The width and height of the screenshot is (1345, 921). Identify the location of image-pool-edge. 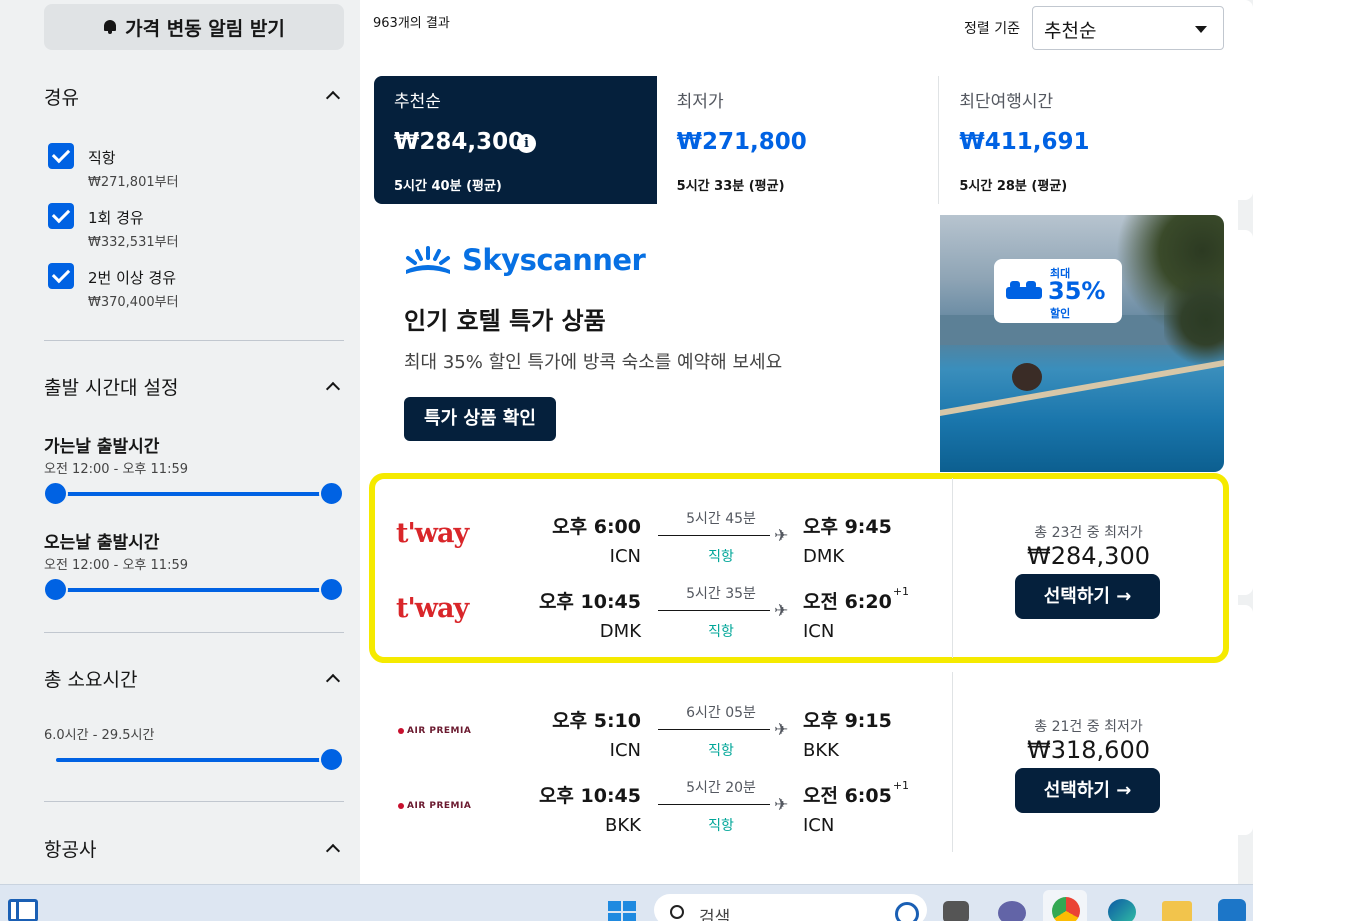
(1082, 388).